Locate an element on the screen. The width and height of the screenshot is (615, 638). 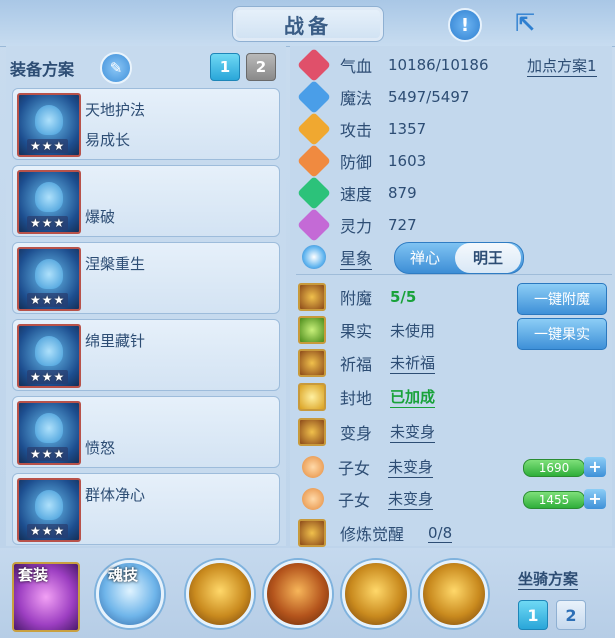
row-value: 5/5 is located at coordinates (403, 297).